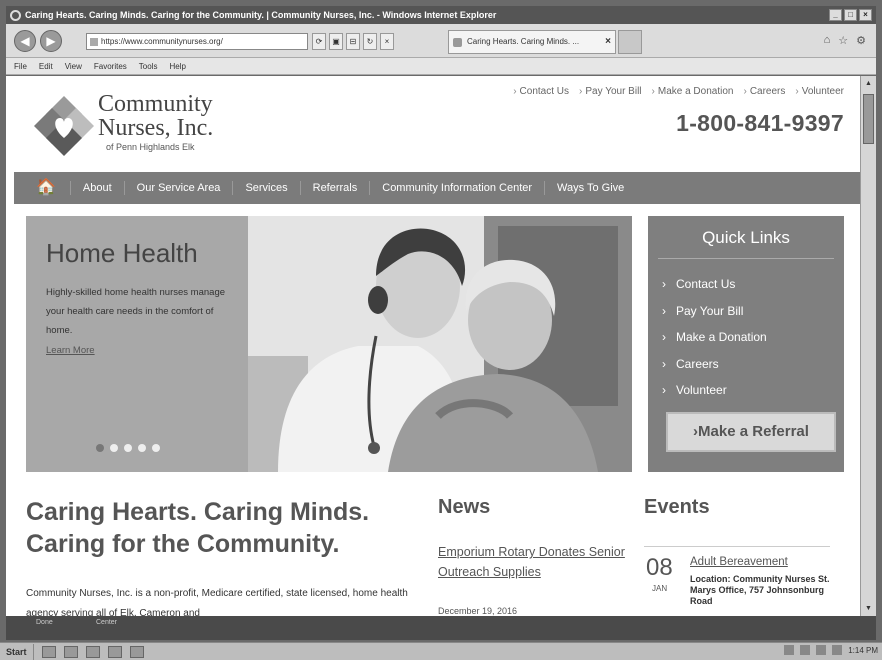  I want to click on nav-item-referrals: Referrals, so click(336, 188).